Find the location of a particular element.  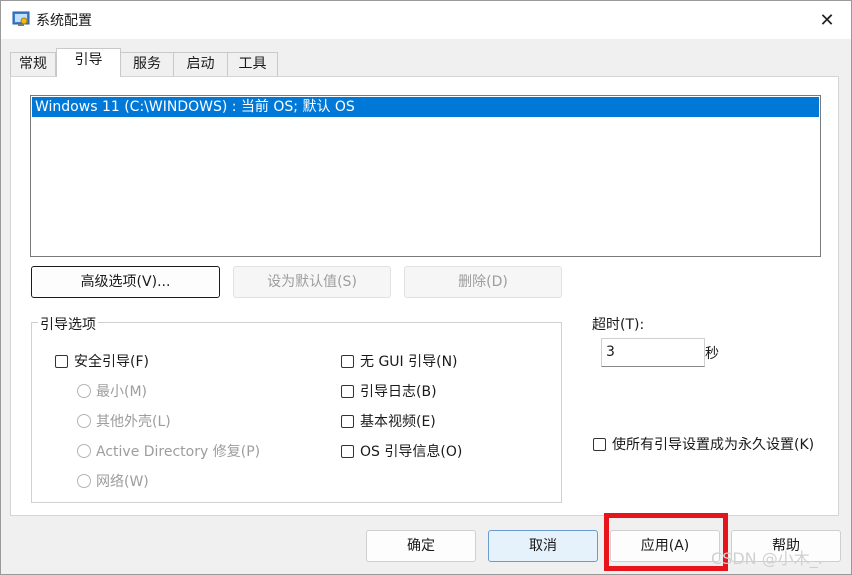

ok-button: 确定 is located at coordinates (421, 546).